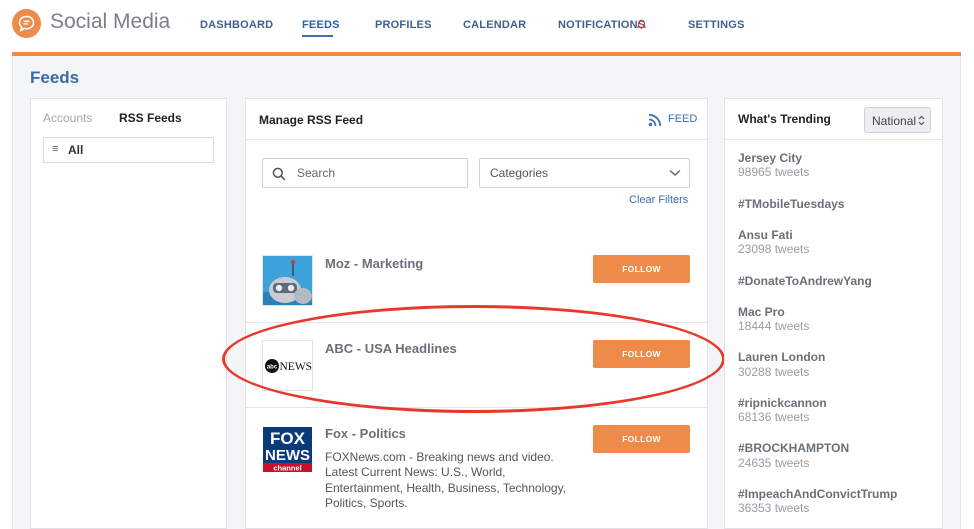 The width and height of the screenshot is (974, 529). Describe the element at coordinates (287, 468) in the screenshot. I see `fox-logo-line3: channel` at that location.